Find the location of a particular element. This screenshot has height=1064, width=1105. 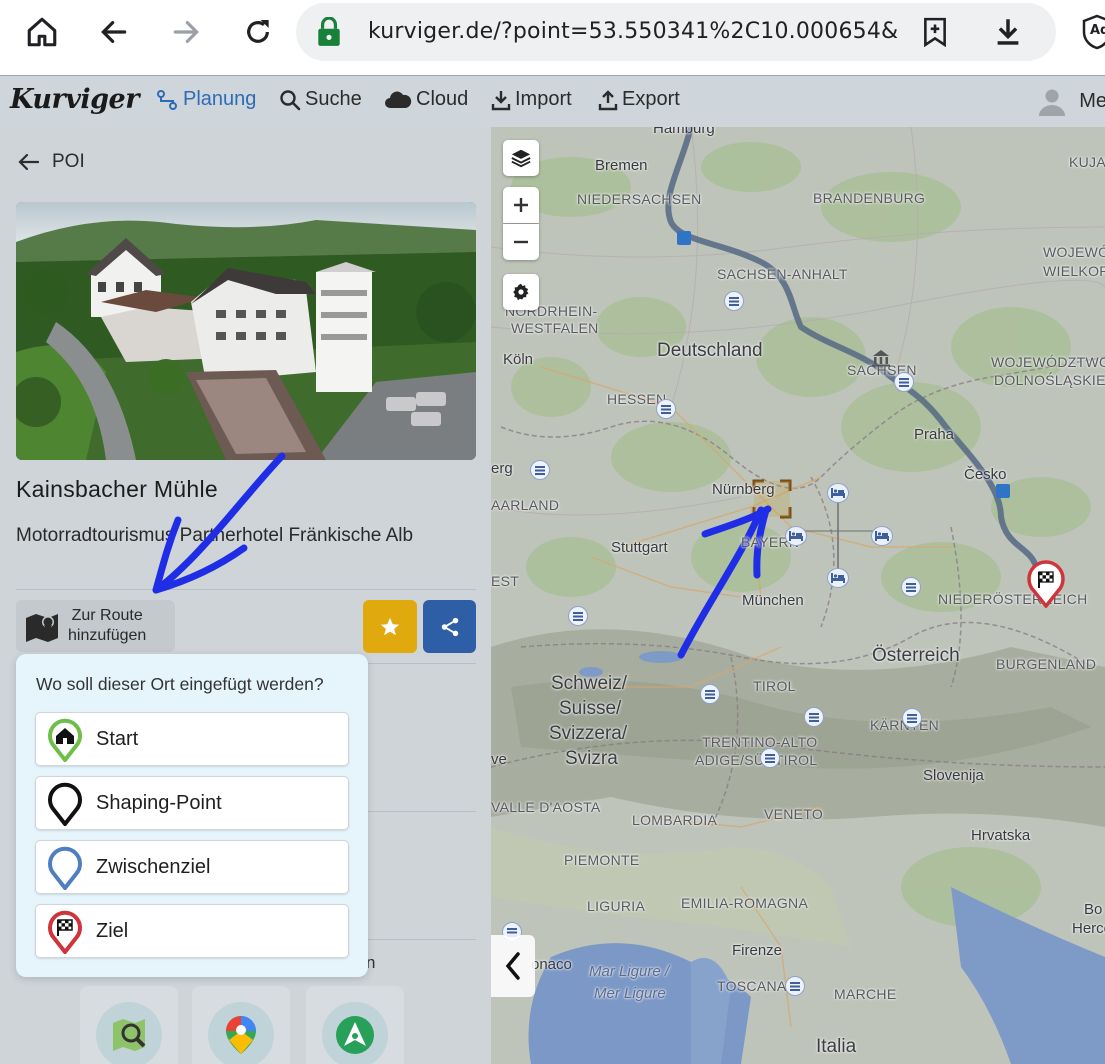

map-label: Suisse/ is located at coordinates (590, 708).